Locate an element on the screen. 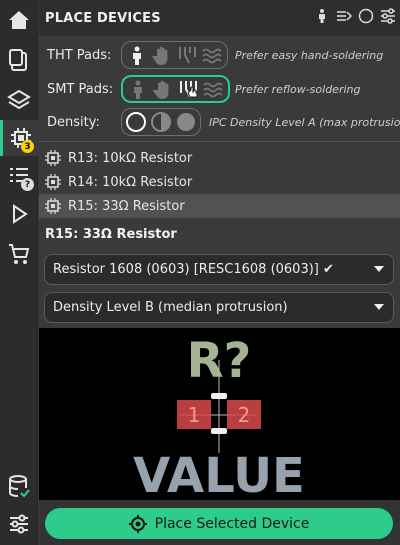 This screenshot has height=545, width=400. selected-device-title: R15: 33Ω Resistor is located at coordinates (111, 234).